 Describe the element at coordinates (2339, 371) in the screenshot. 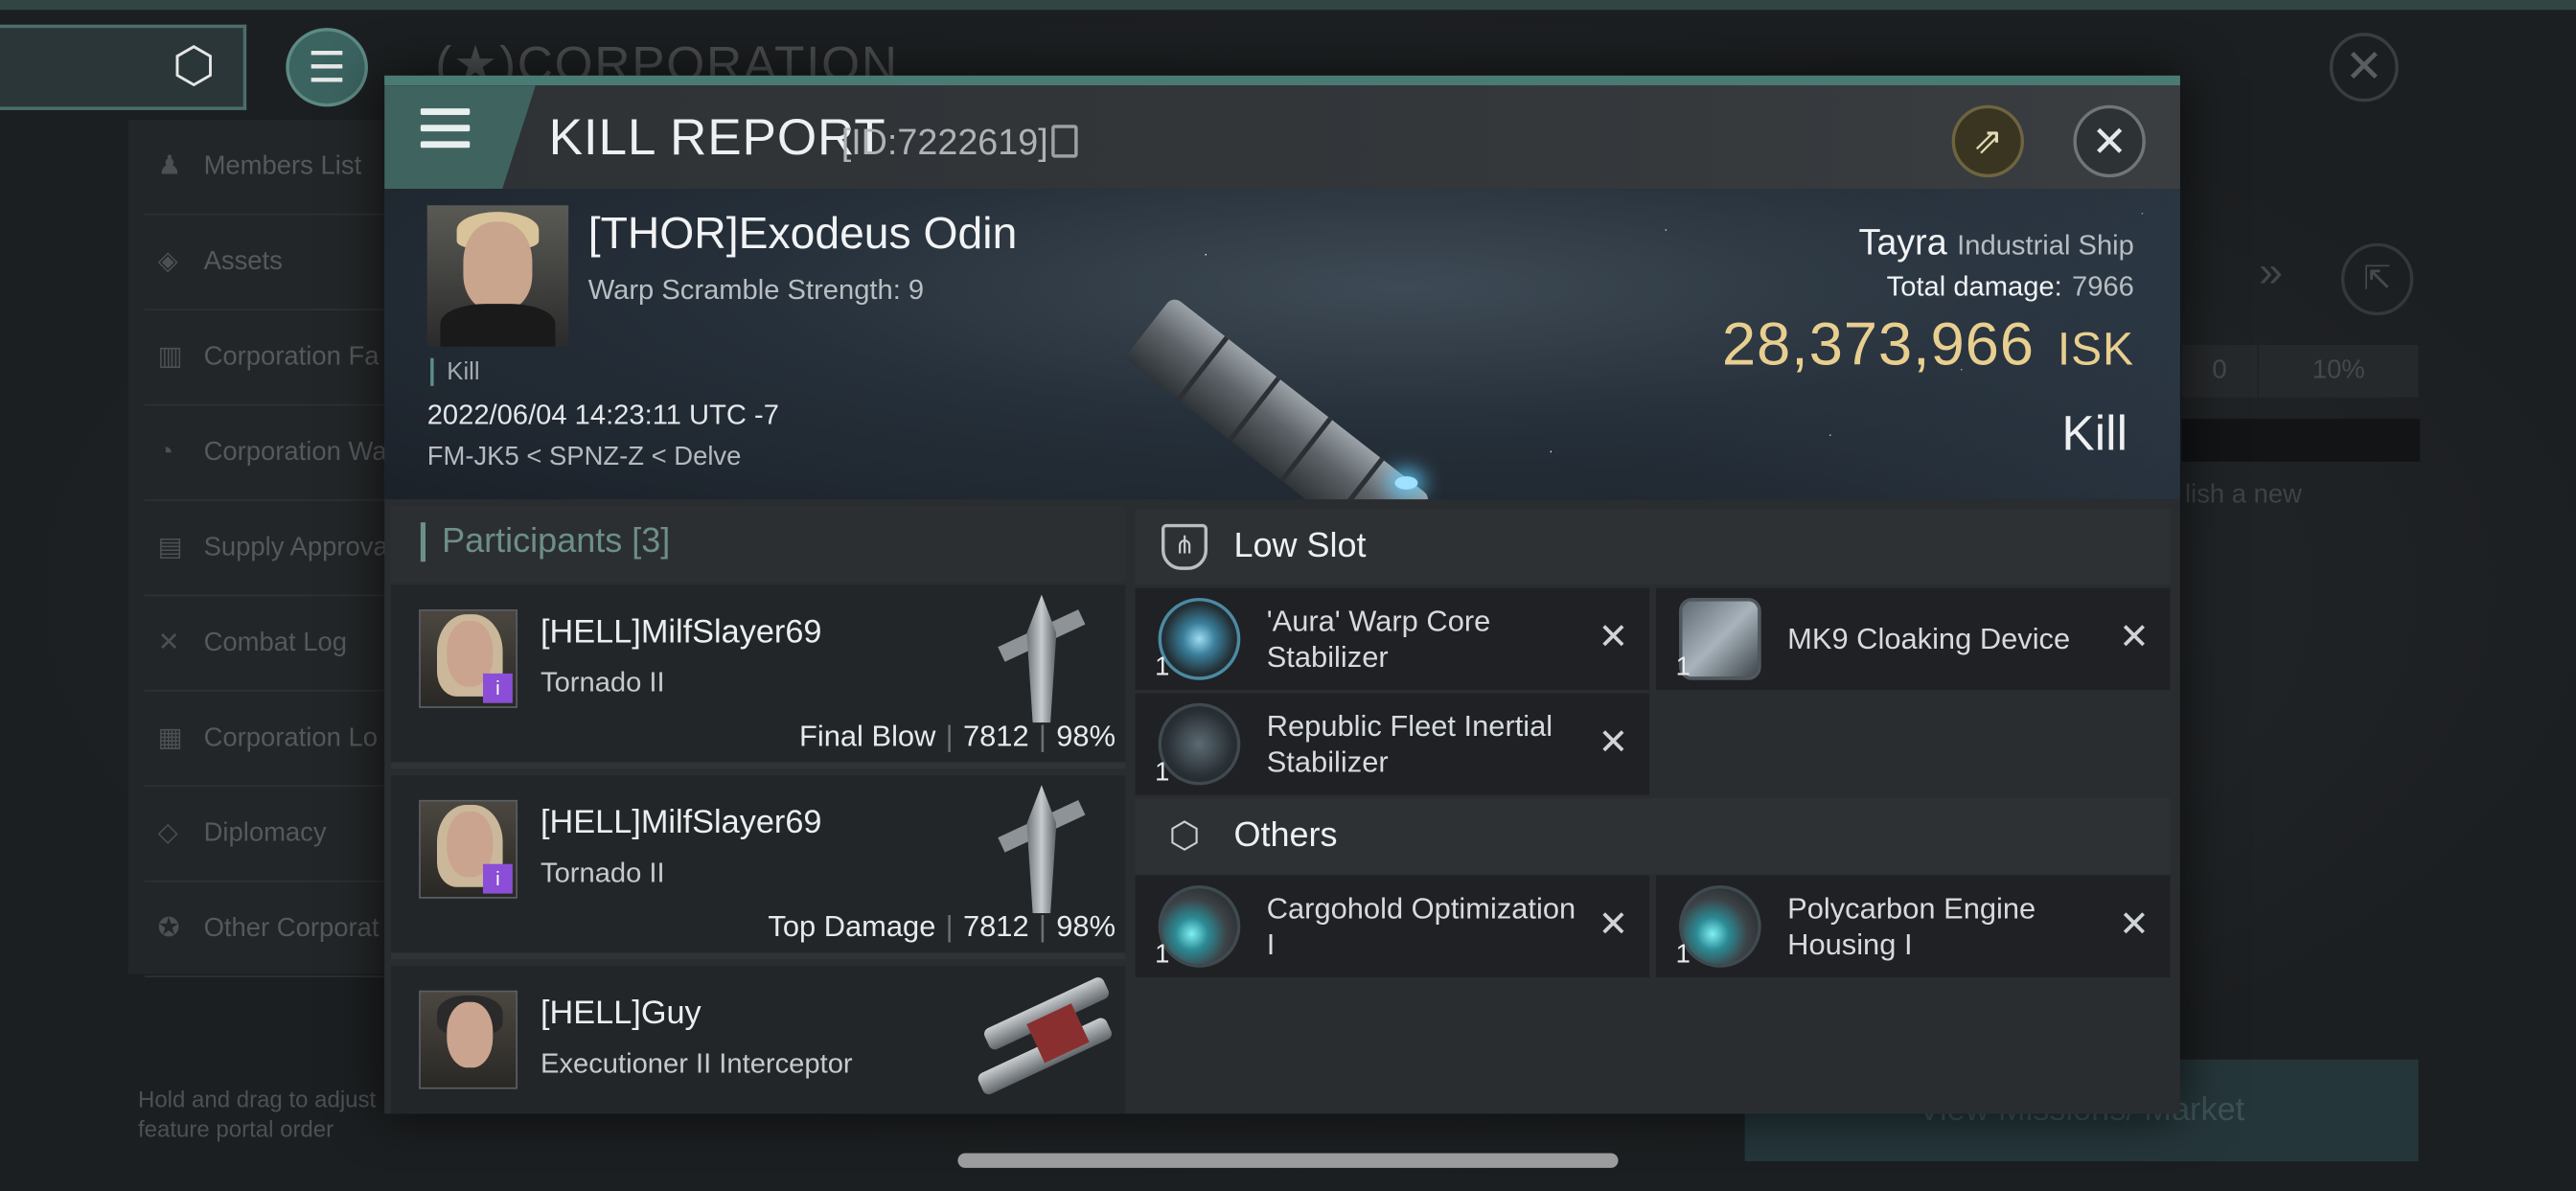

I see `background-percent: 10%` at that location.